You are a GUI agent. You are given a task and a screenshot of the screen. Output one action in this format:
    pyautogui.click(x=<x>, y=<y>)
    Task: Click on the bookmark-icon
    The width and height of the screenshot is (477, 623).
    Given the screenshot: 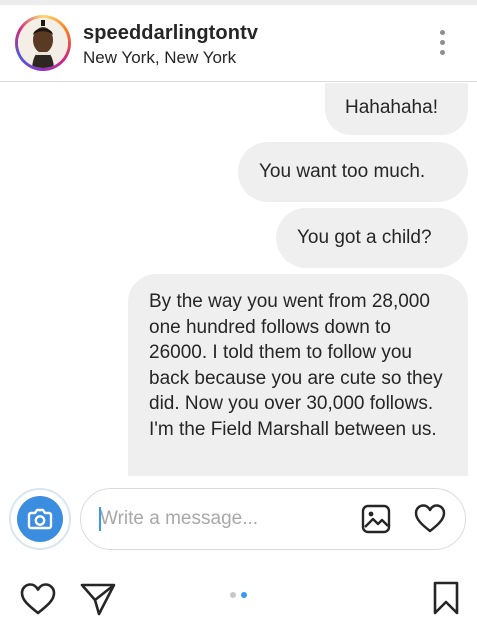 What is the action you would take?
    pyautogui.click(x=446, y=600)
    